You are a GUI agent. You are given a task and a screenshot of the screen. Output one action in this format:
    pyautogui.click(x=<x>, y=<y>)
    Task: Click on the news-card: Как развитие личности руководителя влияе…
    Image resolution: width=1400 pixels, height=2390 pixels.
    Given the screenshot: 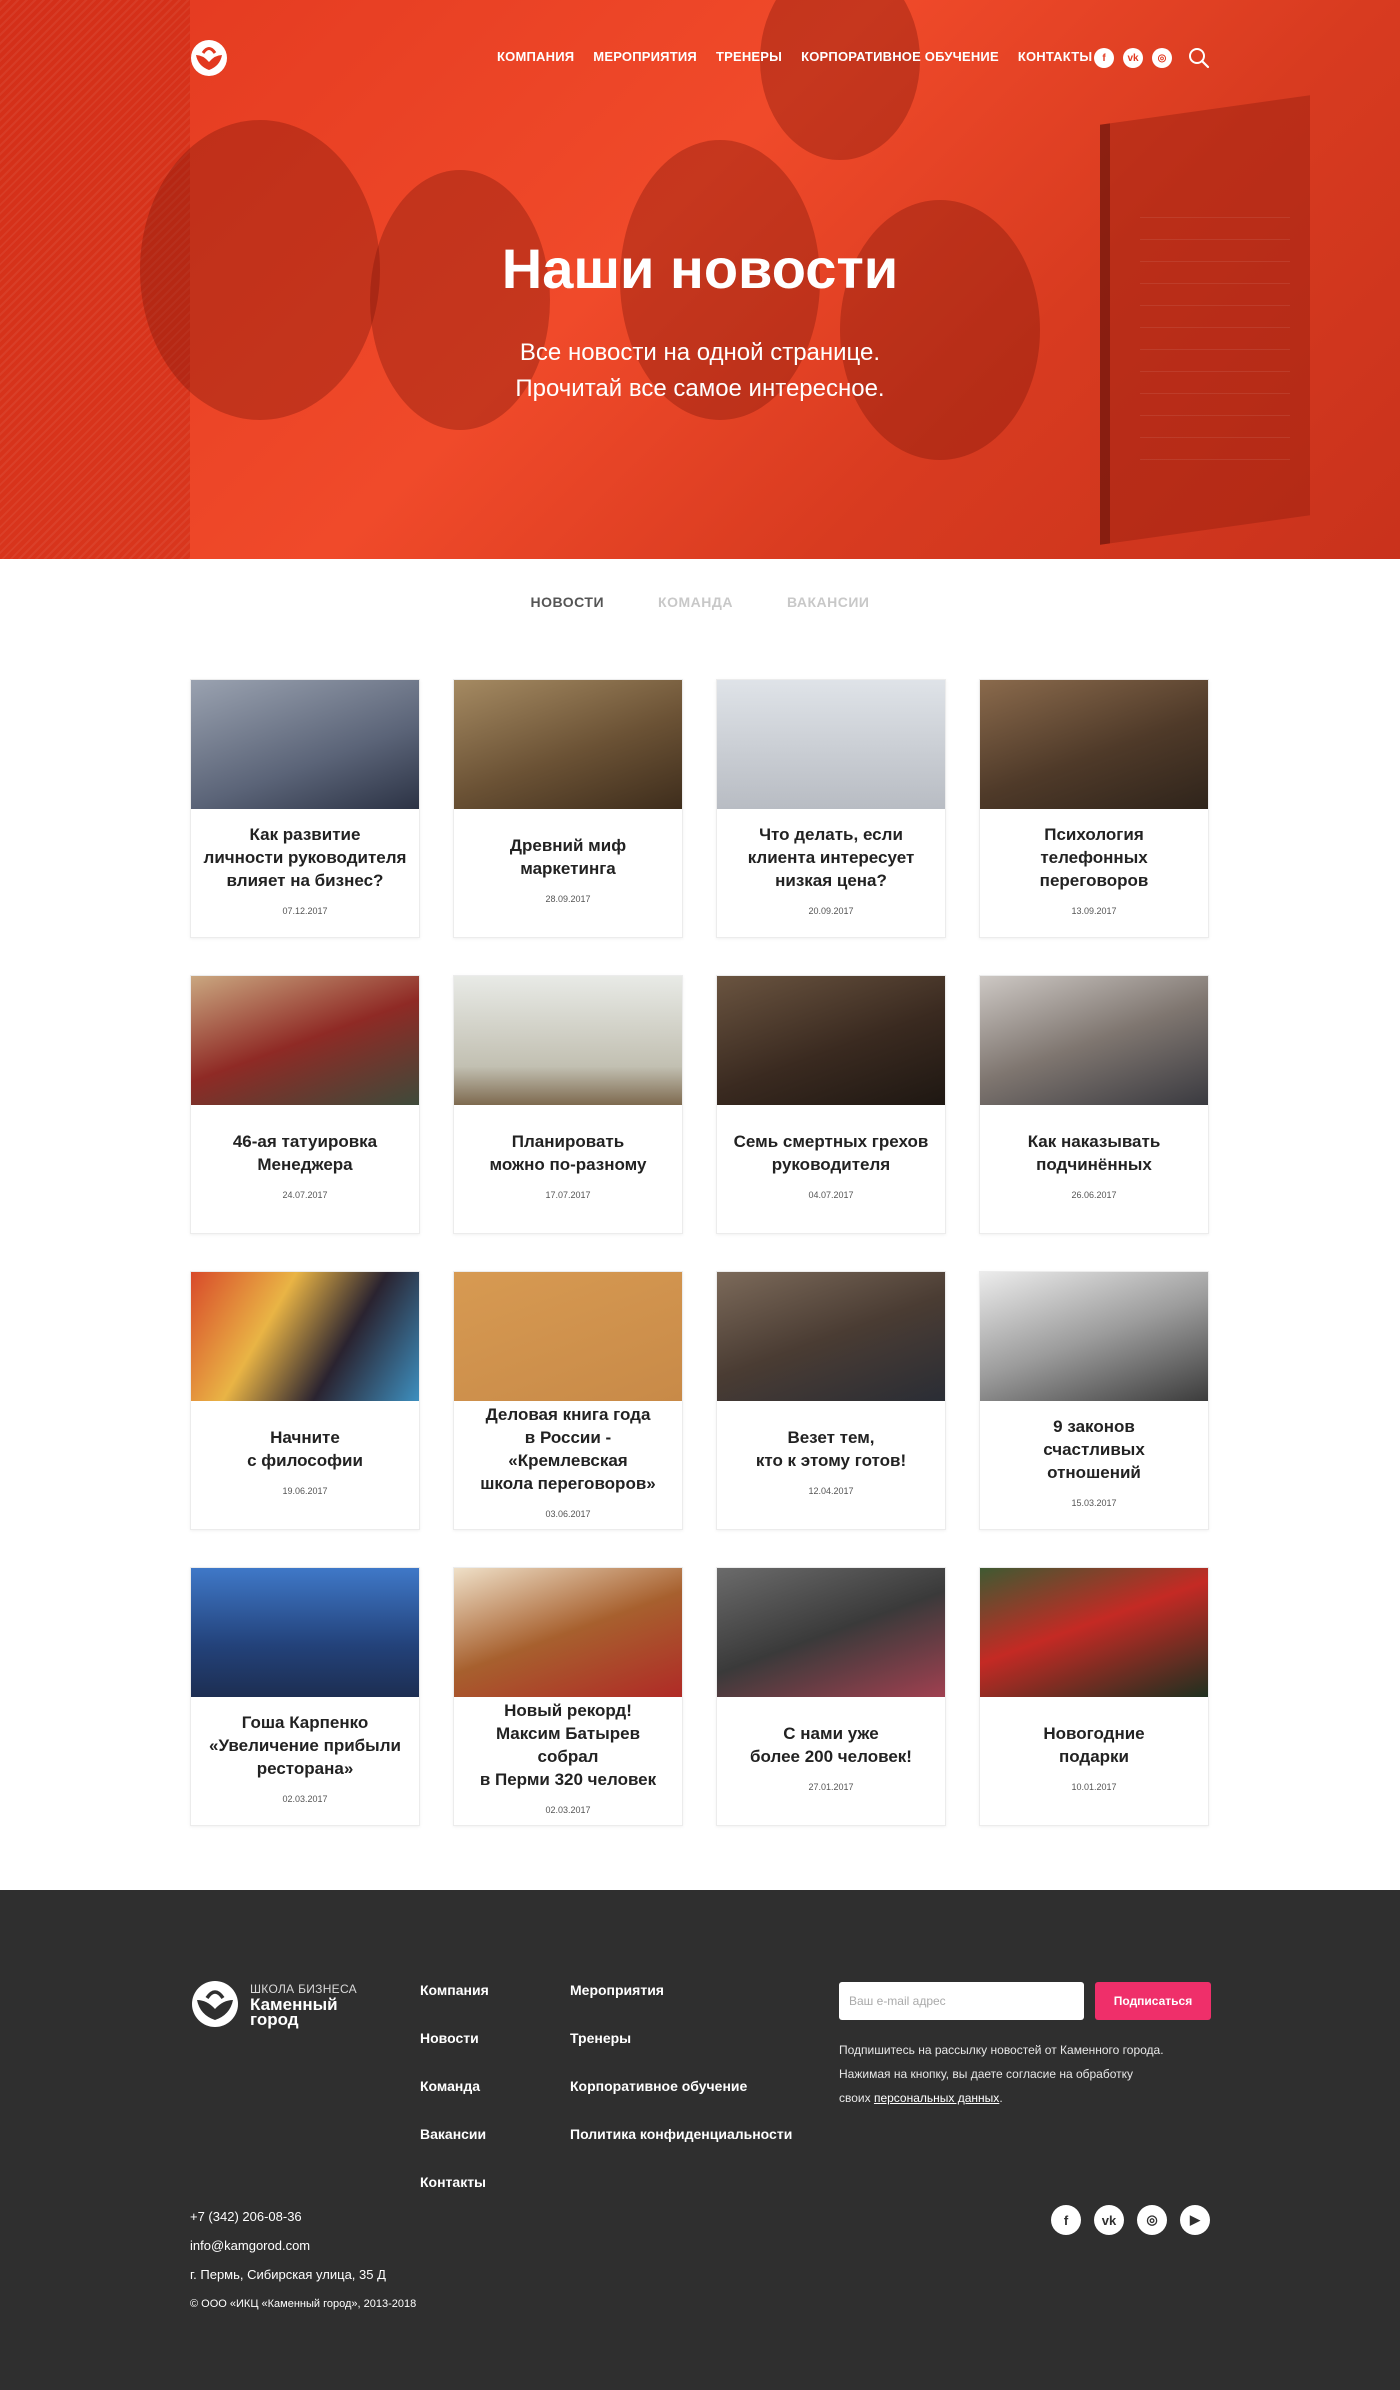 What is the action you would take?
    pyautogui.click(x=305, y=808)
    